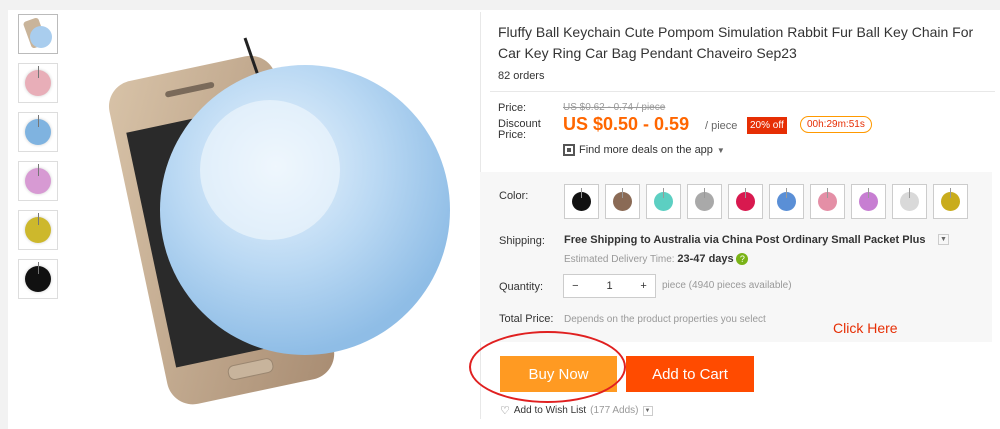  What do you see at coordinates (767, 125) in the screenshot?
I see `discount-badge: 20% off` at bounding box center [767, 125].